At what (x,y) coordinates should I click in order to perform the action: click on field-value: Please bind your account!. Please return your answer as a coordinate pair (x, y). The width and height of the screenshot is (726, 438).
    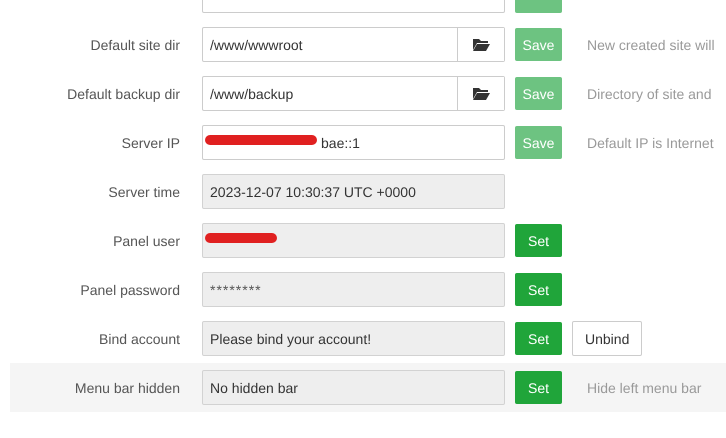
    Looking at the image, I should click on (290, 338).